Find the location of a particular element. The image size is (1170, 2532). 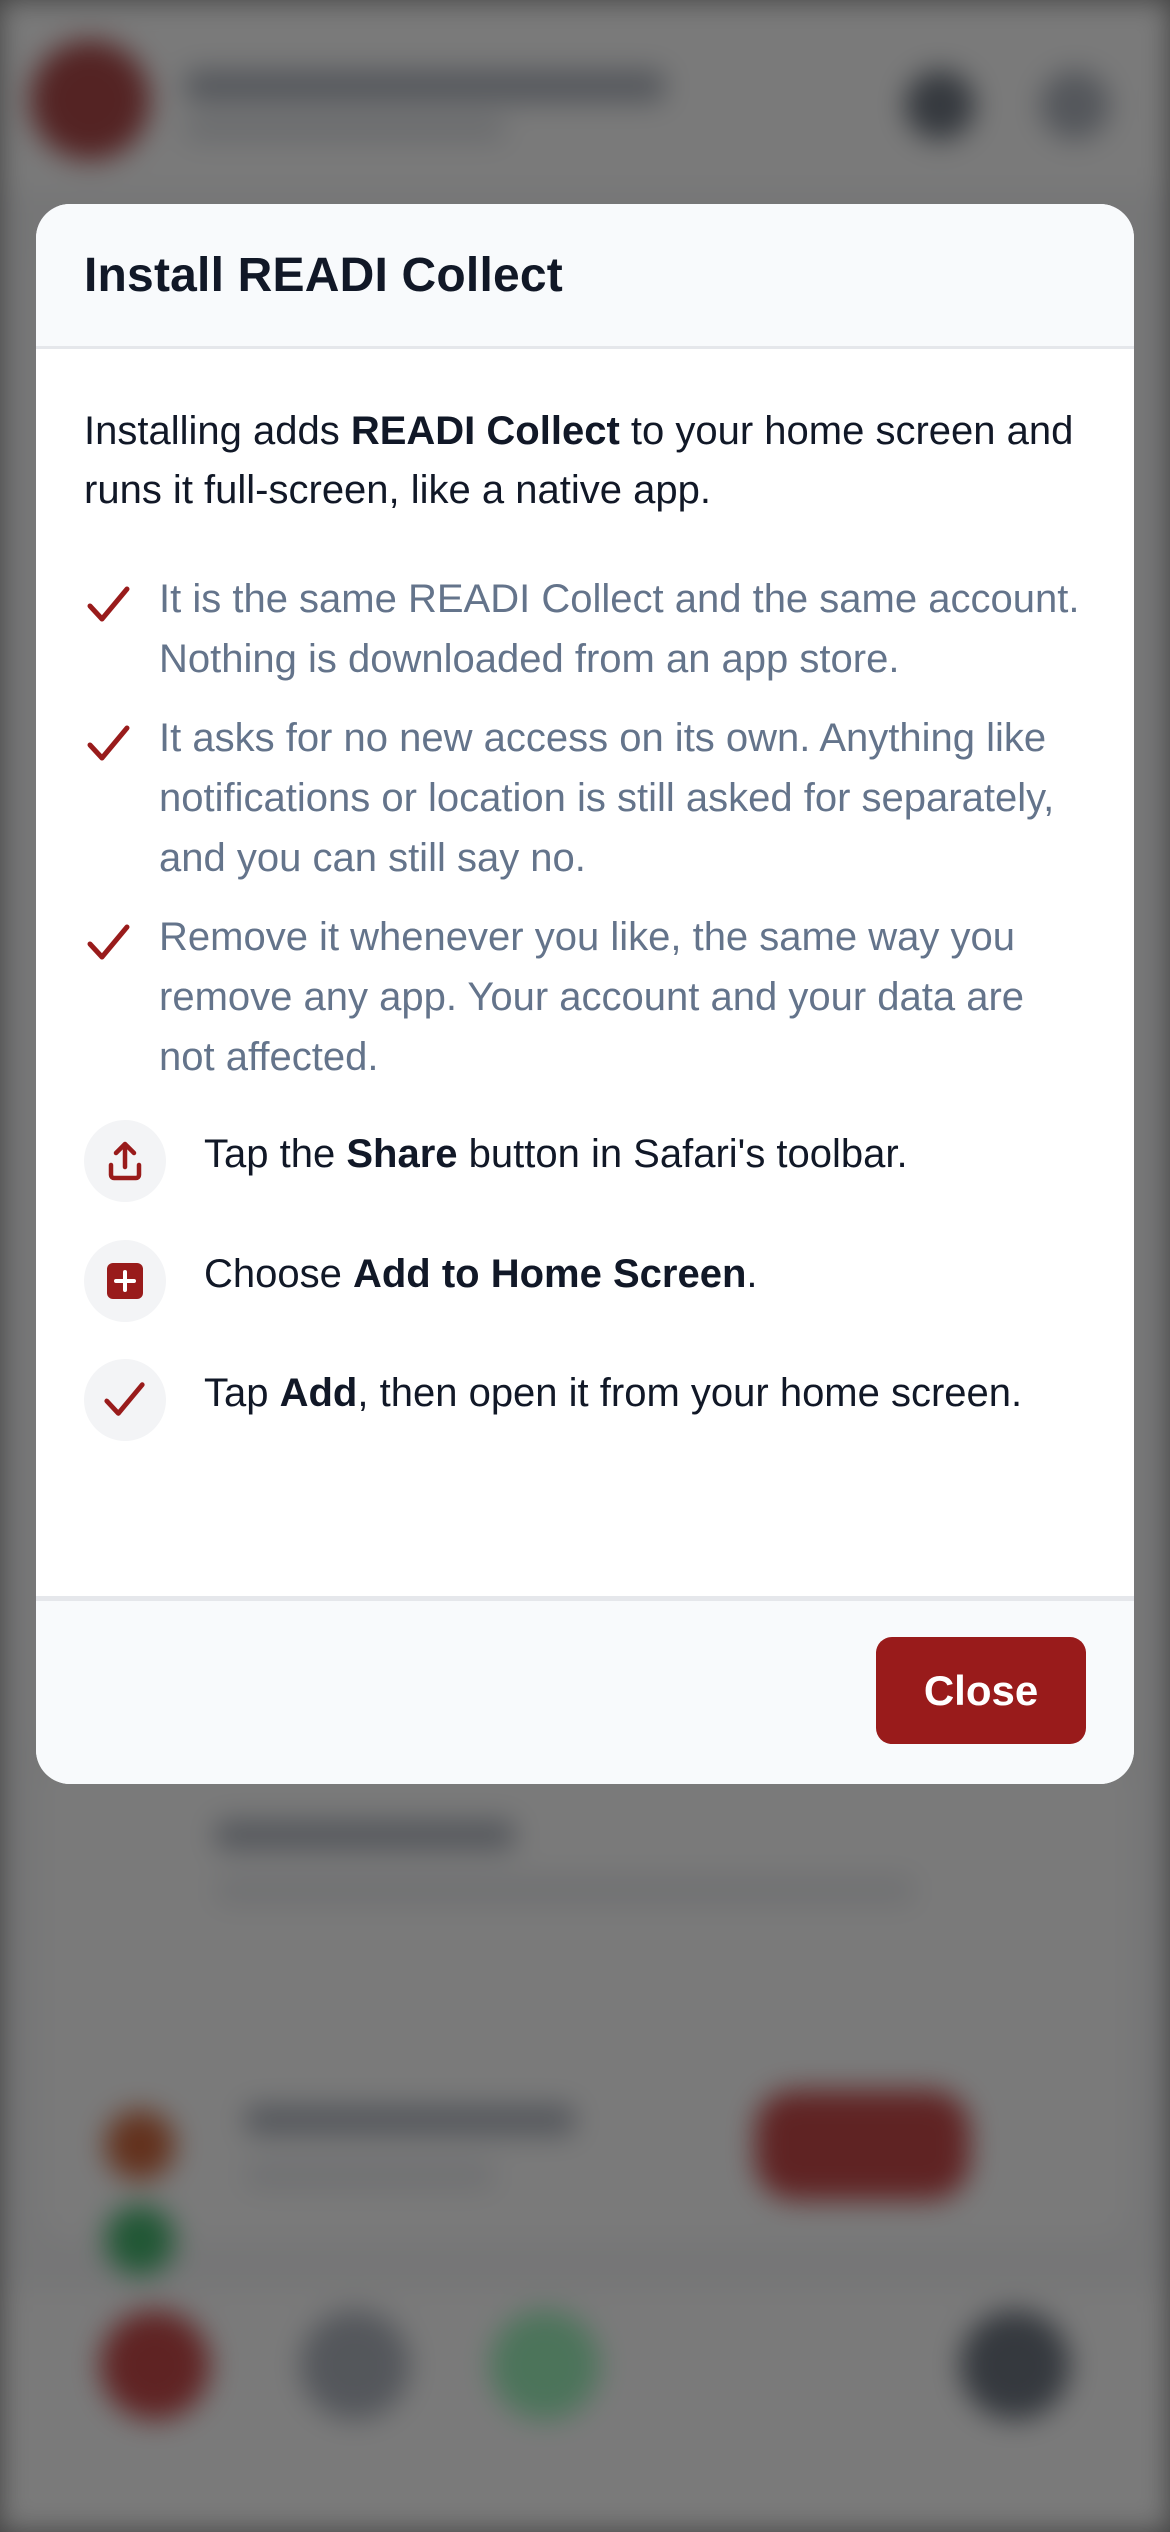

step-text-bold: Add to Home Screen is located at coordinates (549, 1274).